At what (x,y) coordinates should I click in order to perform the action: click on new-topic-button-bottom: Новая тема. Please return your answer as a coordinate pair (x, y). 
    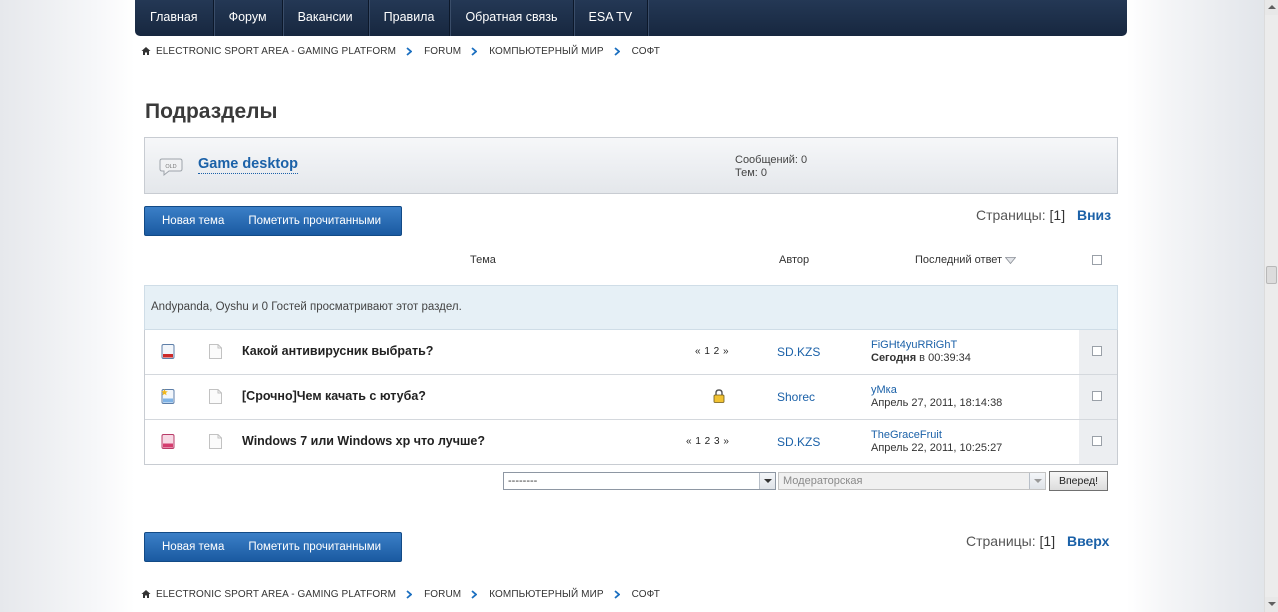
    Looking at the image, I should click on (184, 547).